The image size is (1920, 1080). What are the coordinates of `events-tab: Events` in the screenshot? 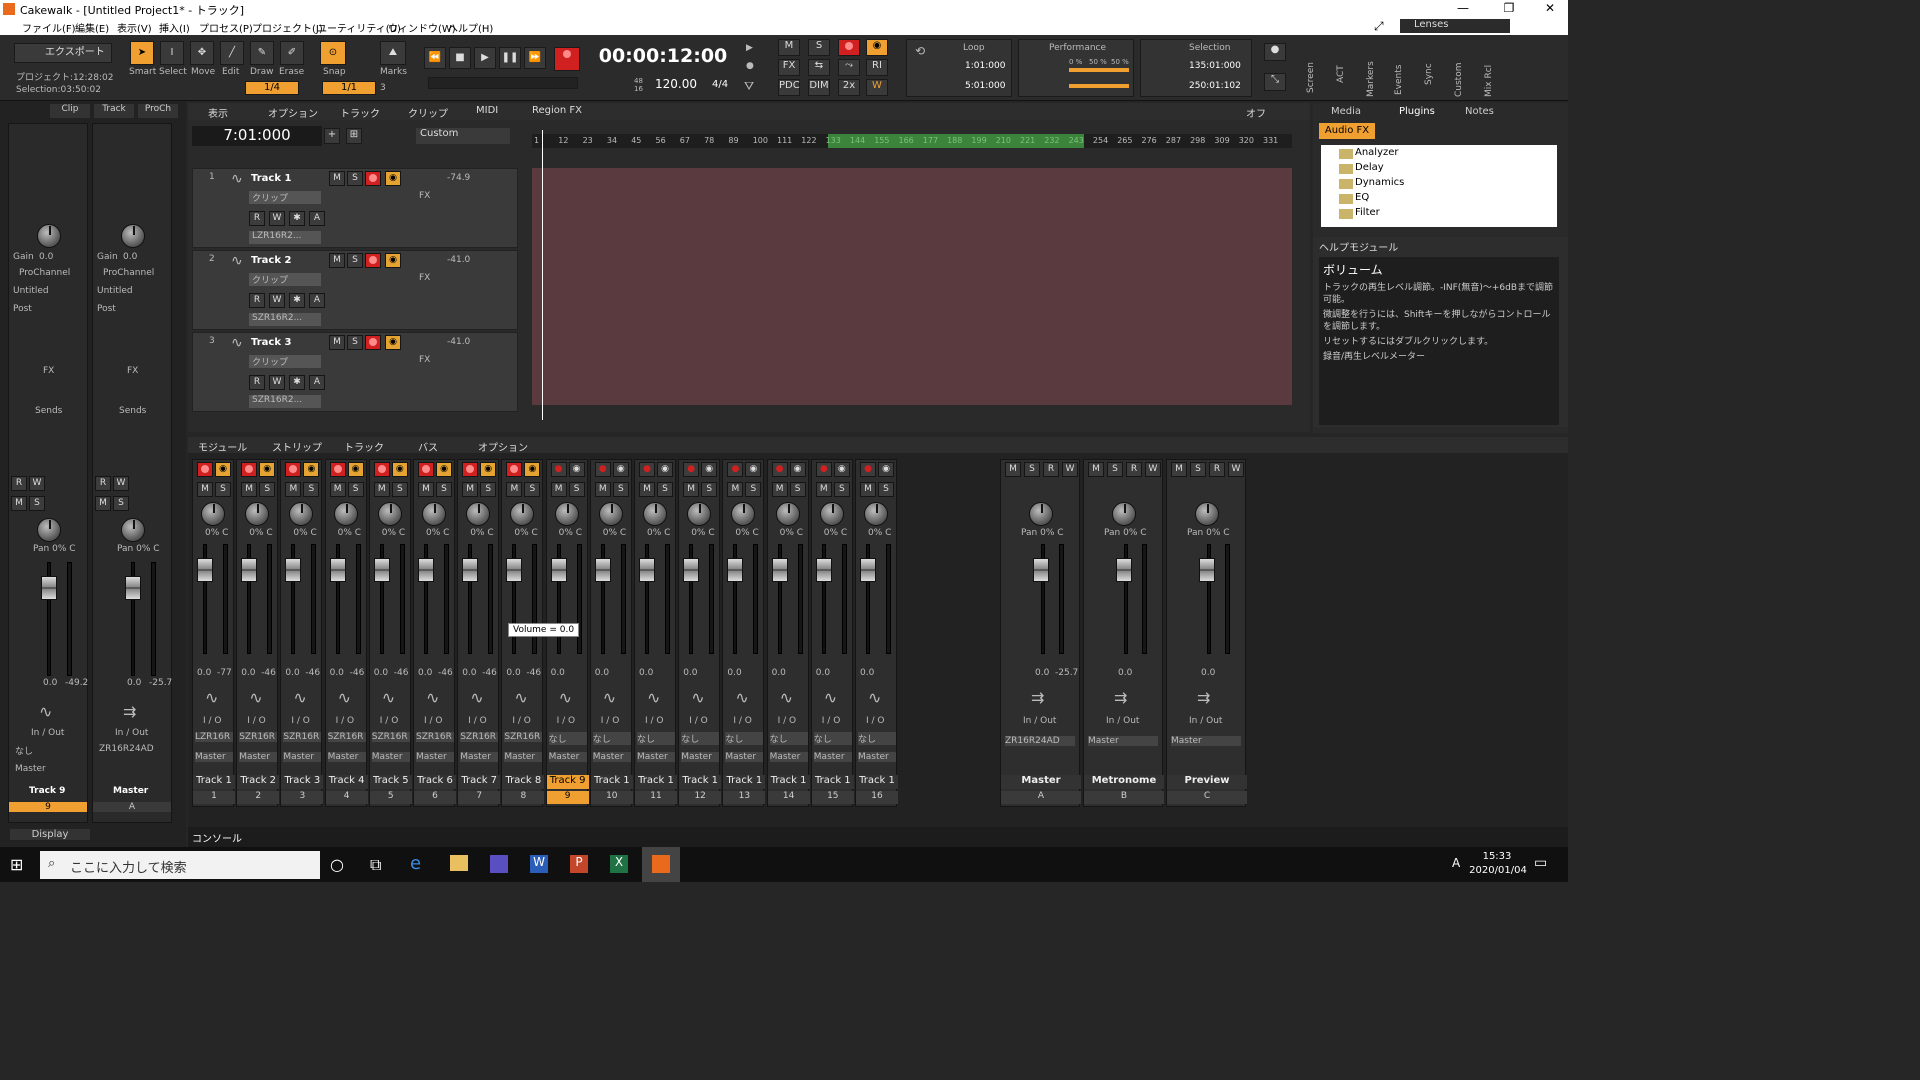 It's located at (1399, 80).